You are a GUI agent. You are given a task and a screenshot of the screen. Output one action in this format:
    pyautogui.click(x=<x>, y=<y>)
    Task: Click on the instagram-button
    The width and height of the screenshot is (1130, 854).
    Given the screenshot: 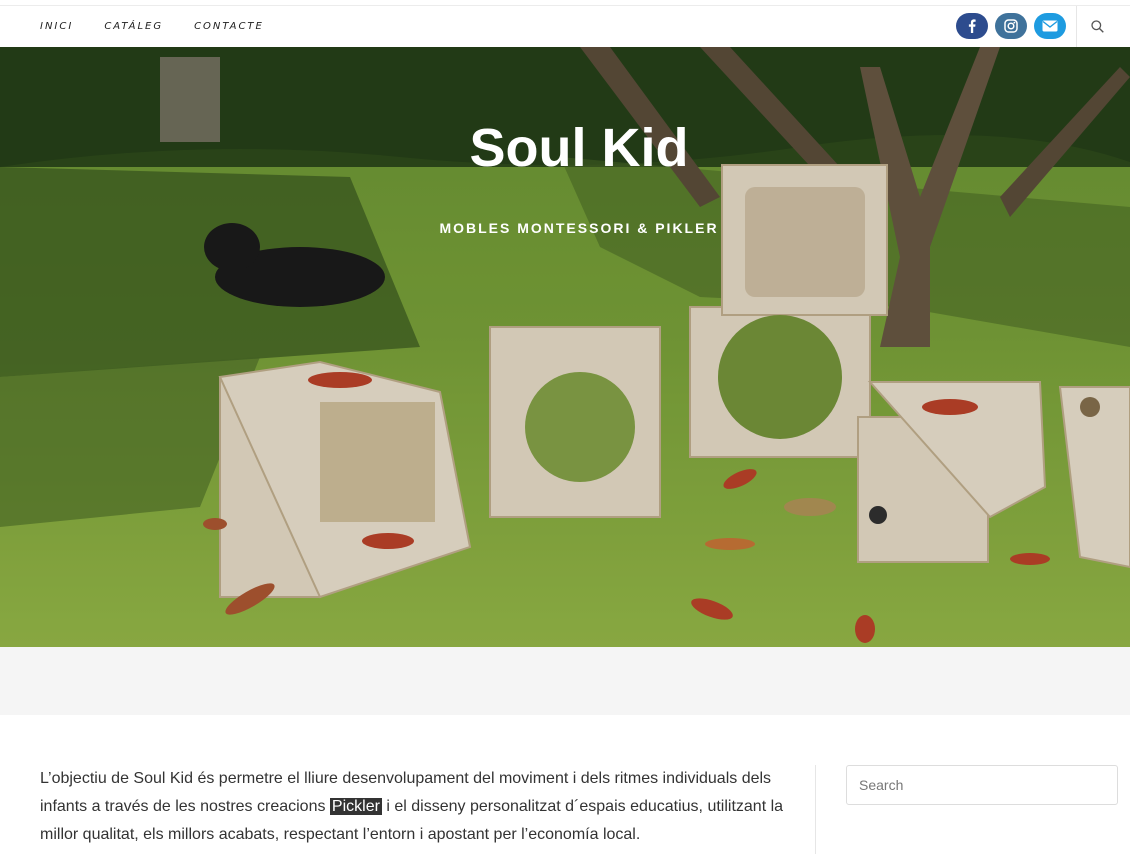 What is the action you would take?
    pyautogui.click(x=1011, y=26)
    